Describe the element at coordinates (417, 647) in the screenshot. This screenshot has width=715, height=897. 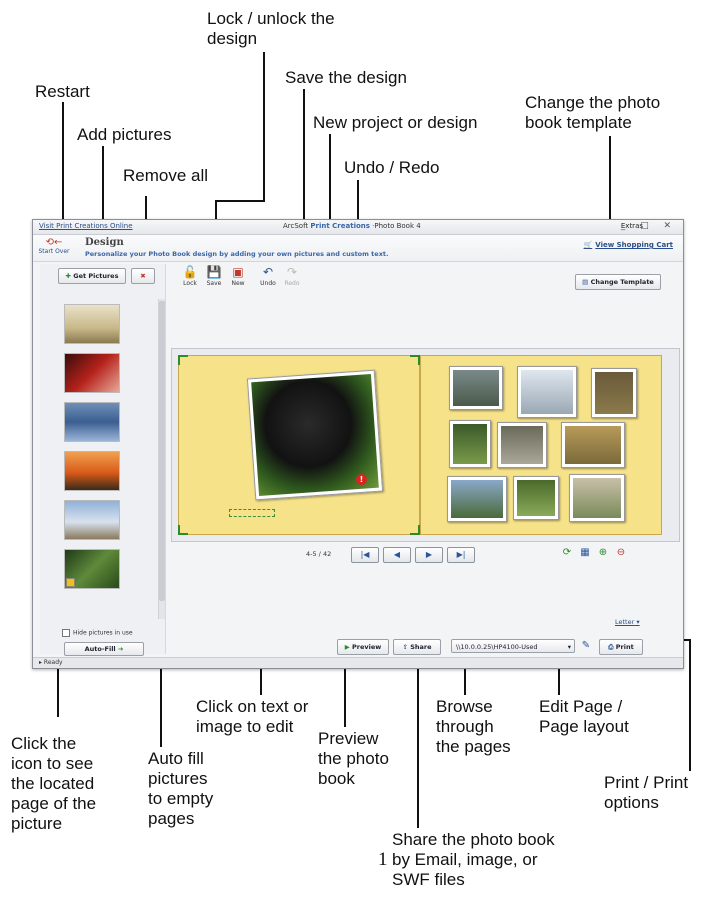
I see `share-button: ⇪ Share` at that location.